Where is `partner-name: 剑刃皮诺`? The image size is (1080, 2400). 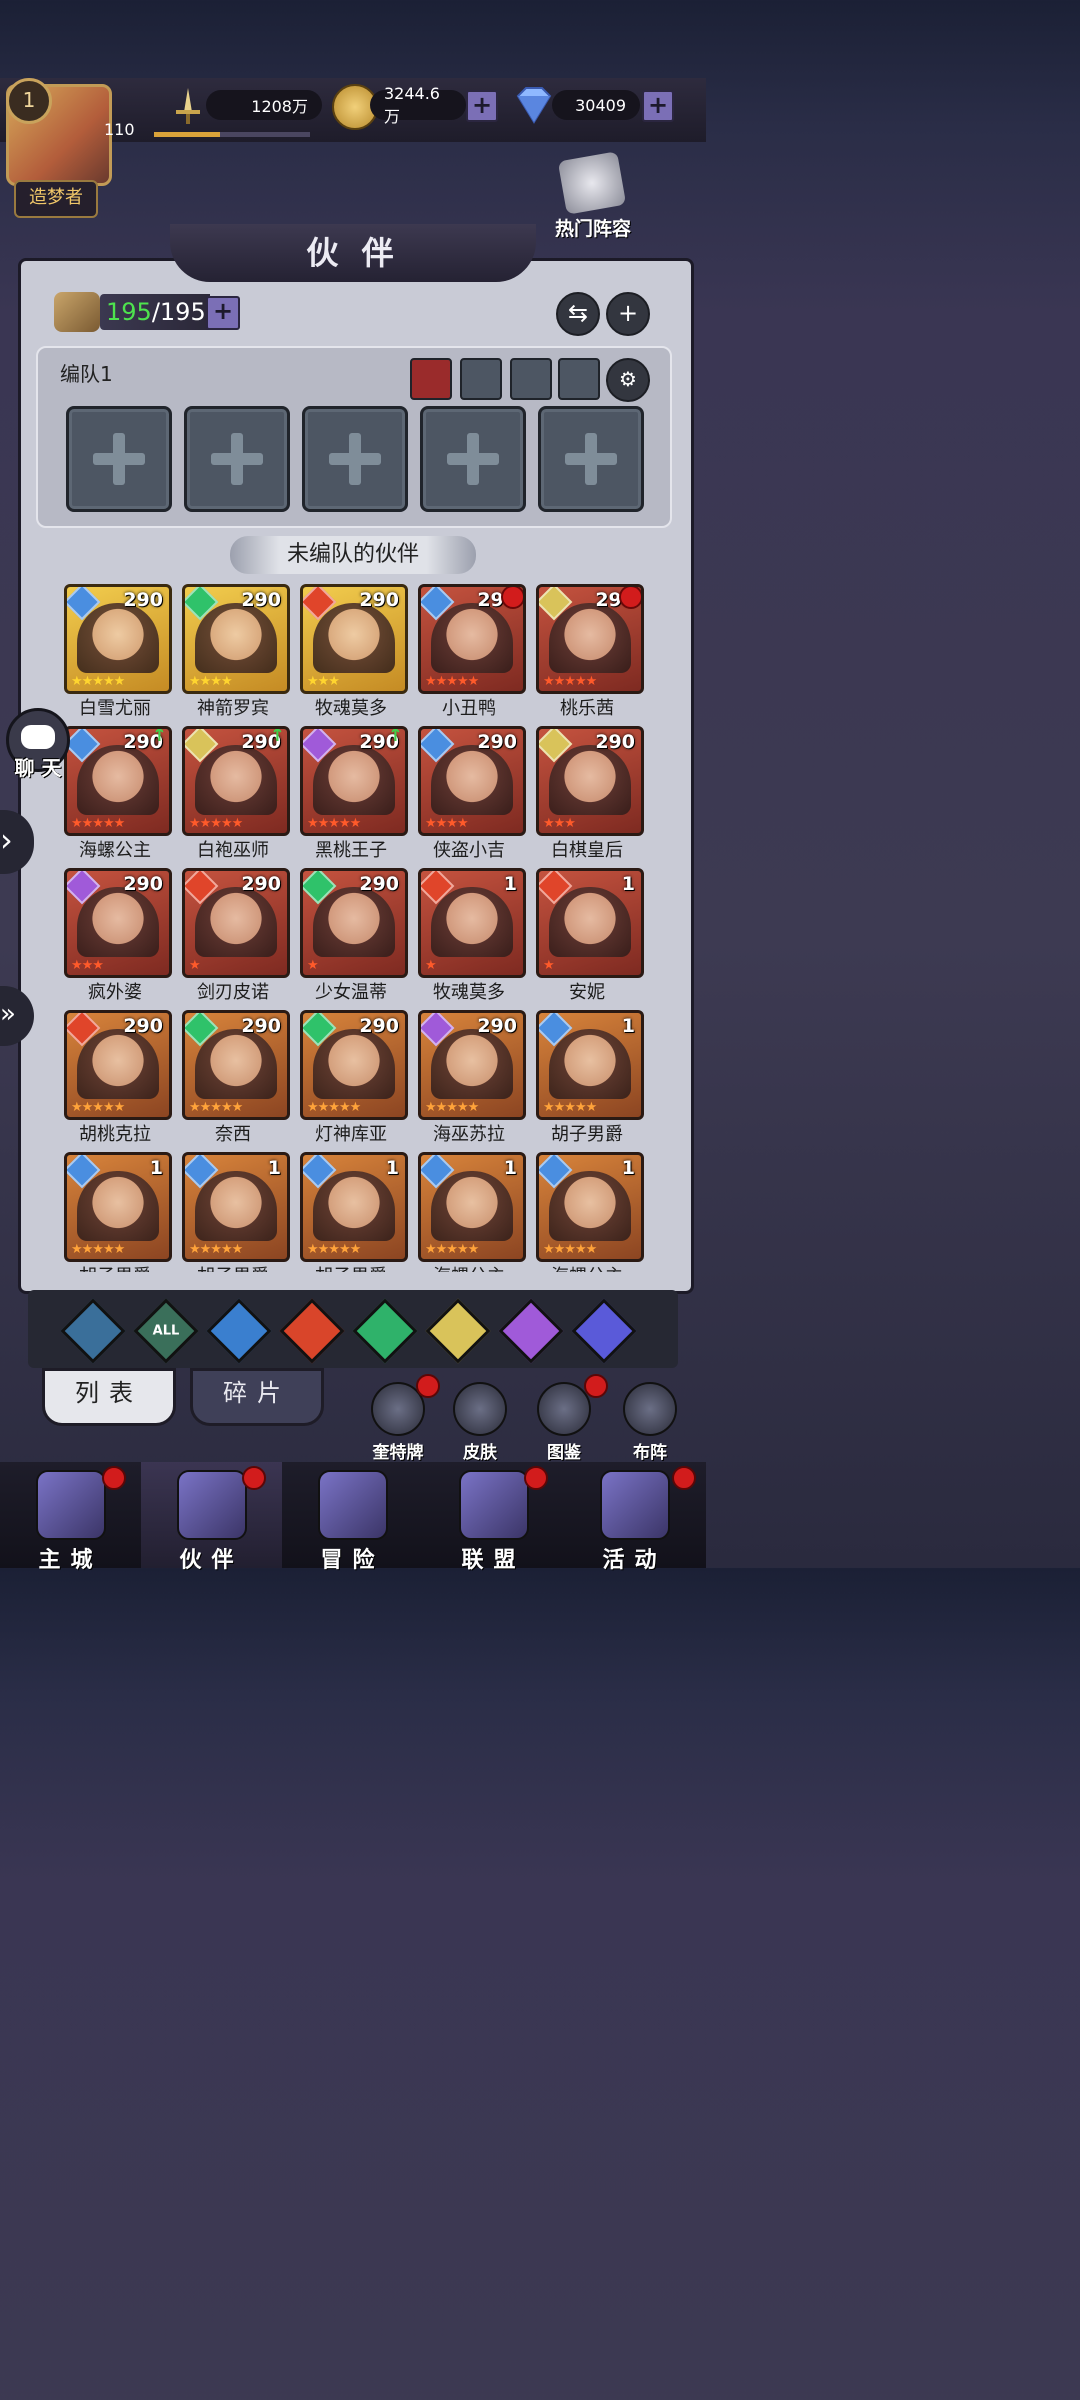 partner-name: 剑刃皮诺 is located at coordinates (233, 992).